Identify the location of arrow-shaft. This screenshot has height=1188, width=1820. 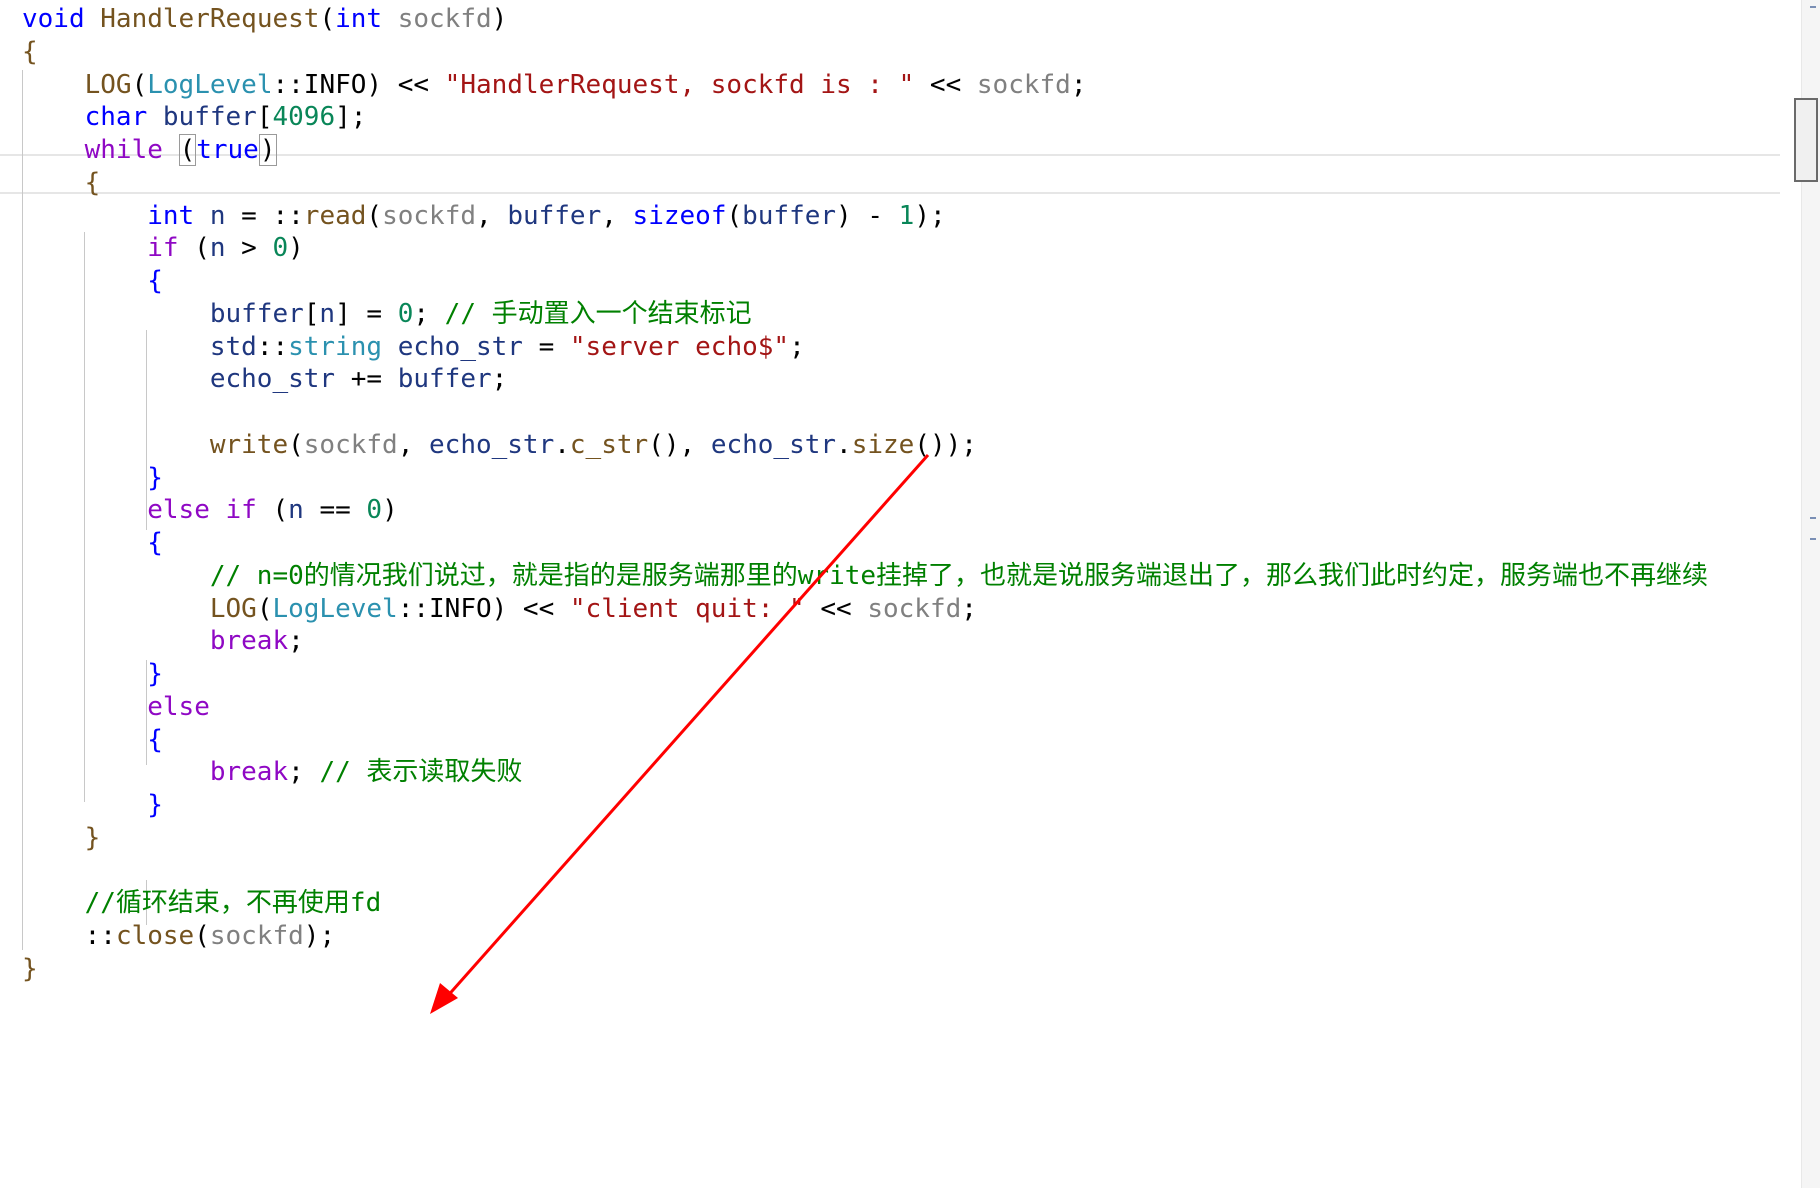
(682, 731).